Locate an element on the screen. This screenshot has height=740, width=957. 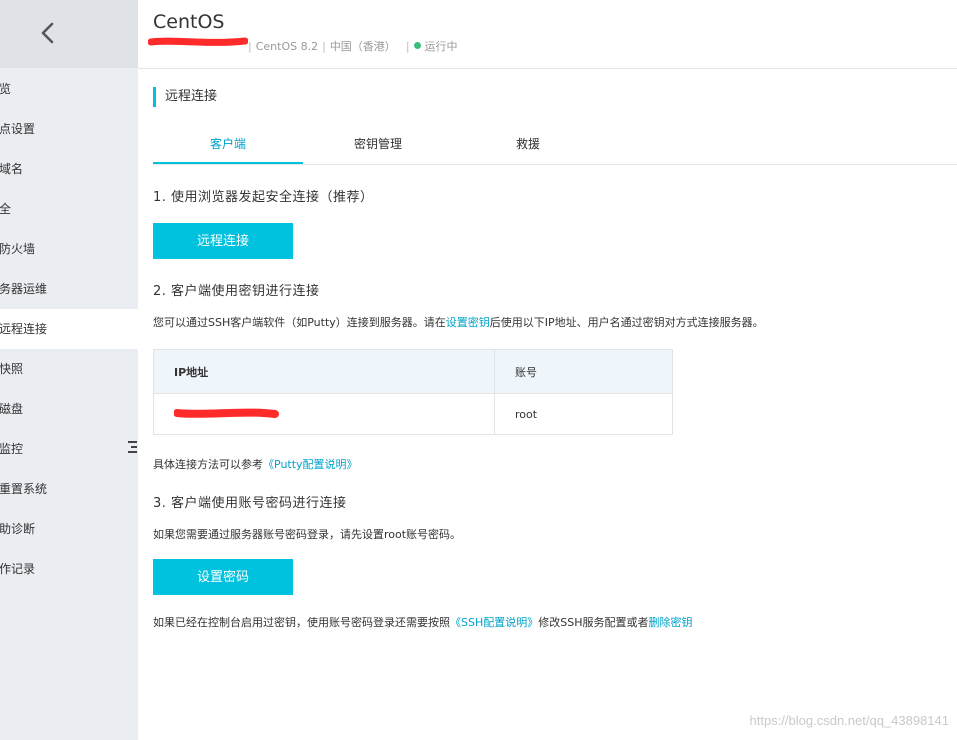
sidebar-item-label: 点设置 is located at coordinates (18, 129).